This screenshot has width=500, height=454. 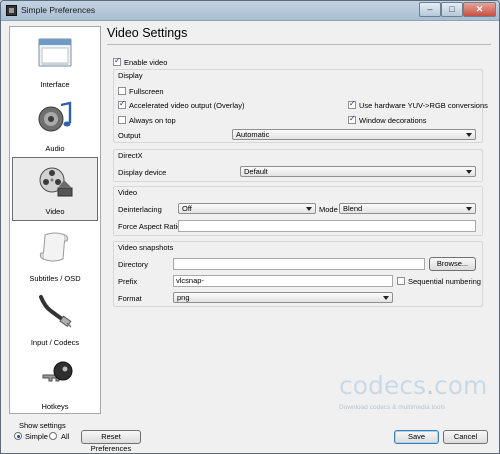 What do you see at coordinates (55, 116) in the screenshot?
I see `audio-icon` at bounding box center [55, 116].